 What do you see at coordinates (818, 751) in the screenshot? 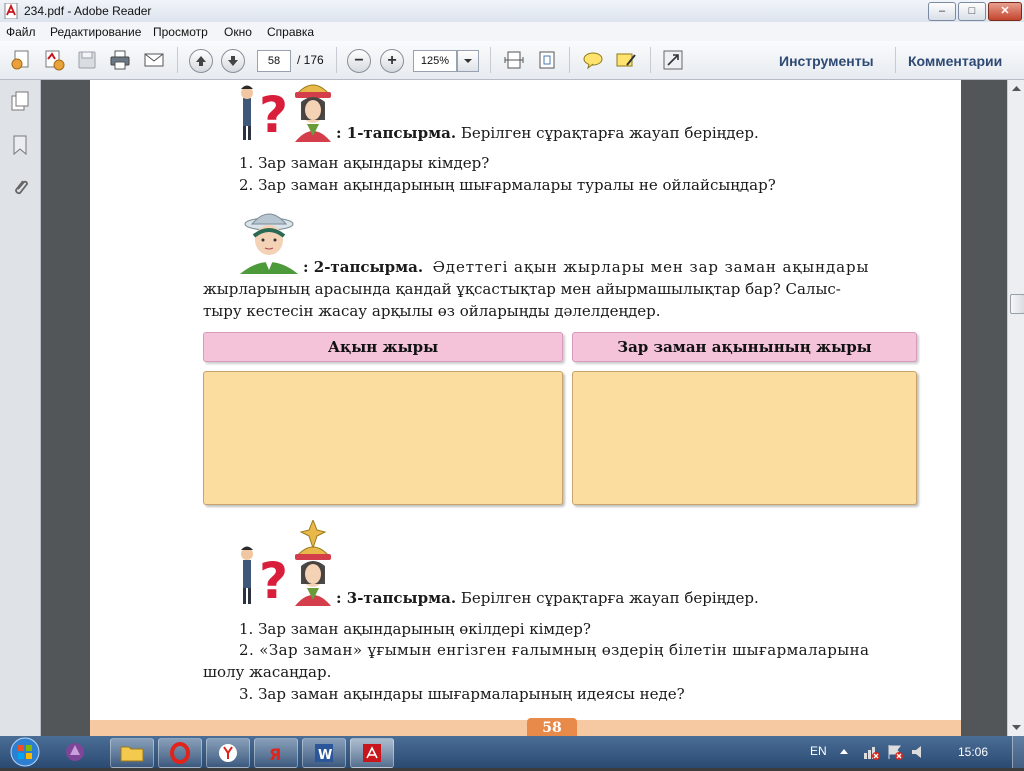
I see `language-indicator: EN` at bounding box center [818, 751].